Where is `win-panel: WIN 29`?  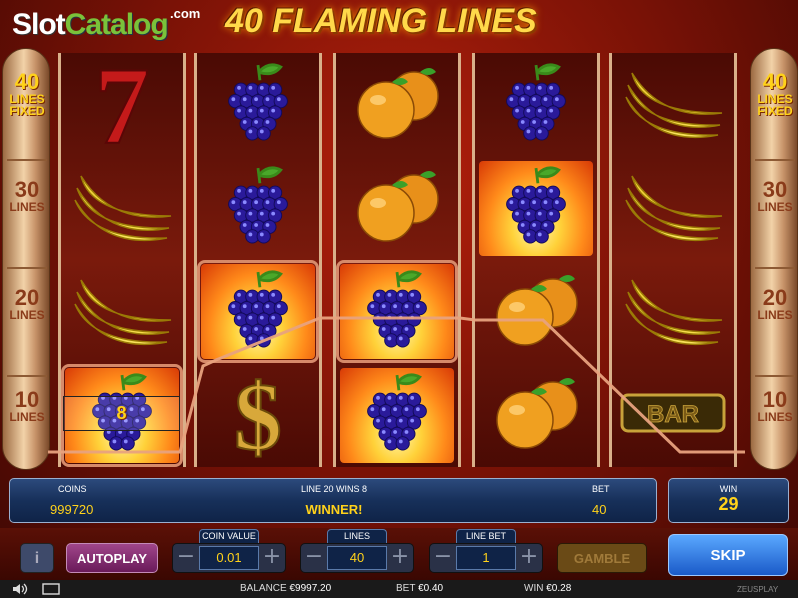
win-panel: WIN 29 is located at coordinates (728, 500).